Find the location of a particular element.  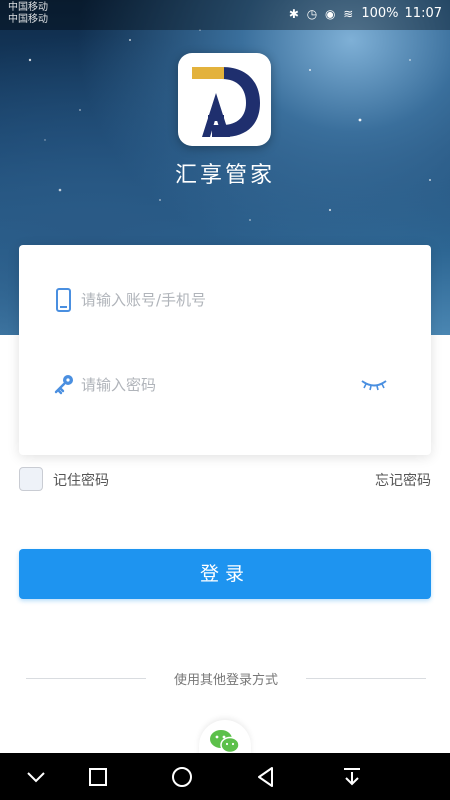

status-icons: ✱ ◷ ◉ ≋ is located at coordinates (322, 13).